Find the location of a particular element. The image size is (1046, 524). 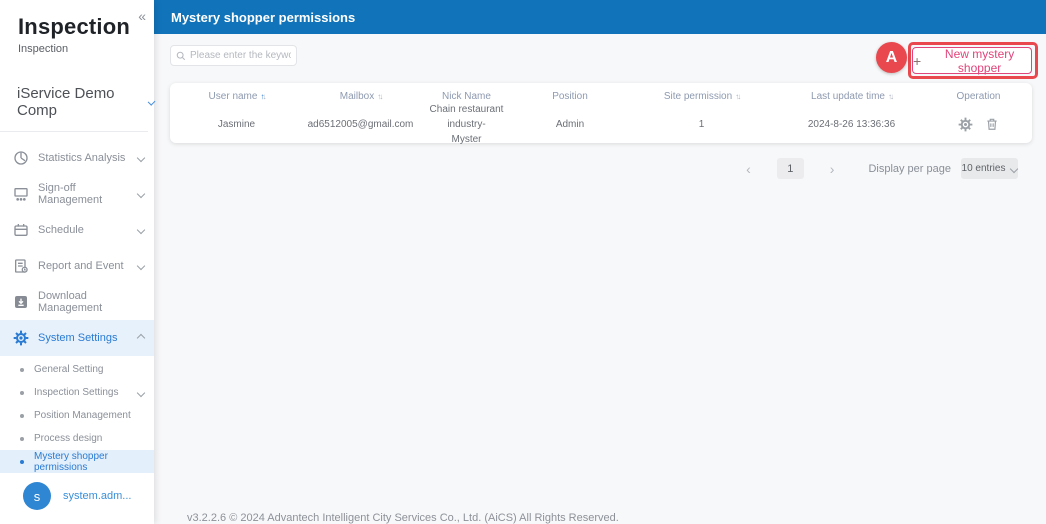

subitem-inspection-settings: Inspection Settings is located at coordinates (77, 392).